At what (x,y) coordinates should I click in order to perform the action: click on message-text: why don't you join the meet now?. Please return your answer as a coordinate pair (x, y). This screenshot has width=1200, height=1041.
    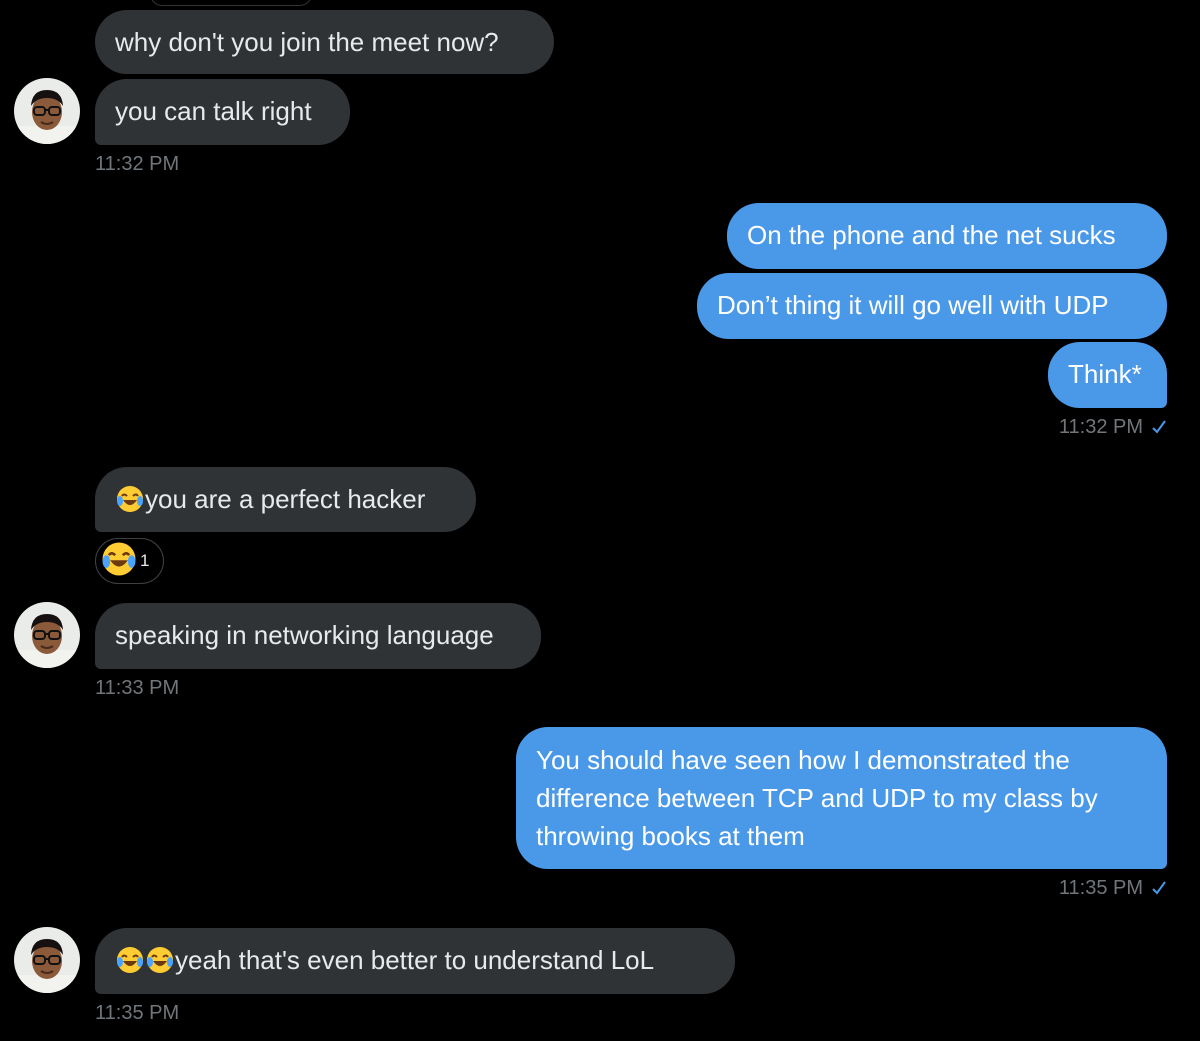
    Looking at the image, I should click on (307, 42).